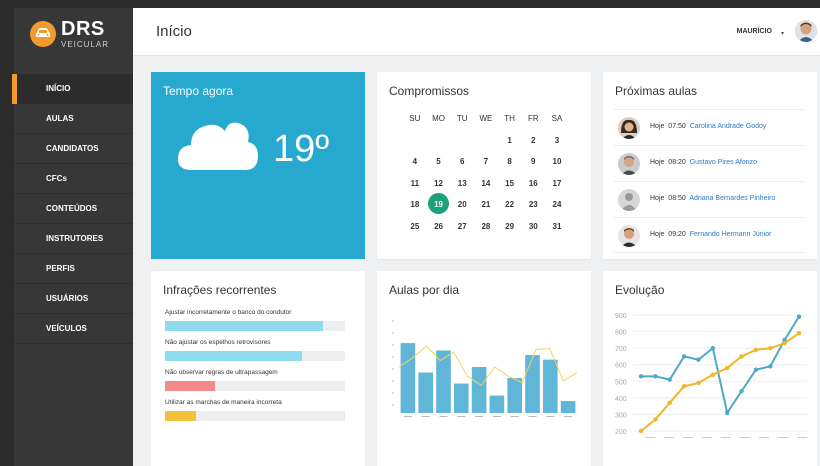  Describe the element at coordinates (514, 416) in the screenshot. I see `x-tick-label` at that location.